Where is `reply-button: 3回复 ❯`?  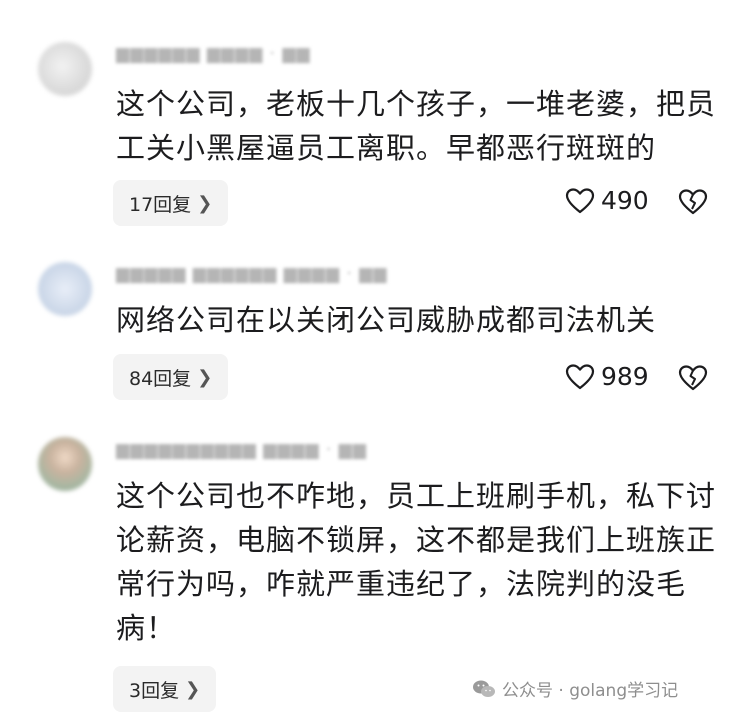 reply-button: 3回复 ❯ is located at coordinates (165, 689).